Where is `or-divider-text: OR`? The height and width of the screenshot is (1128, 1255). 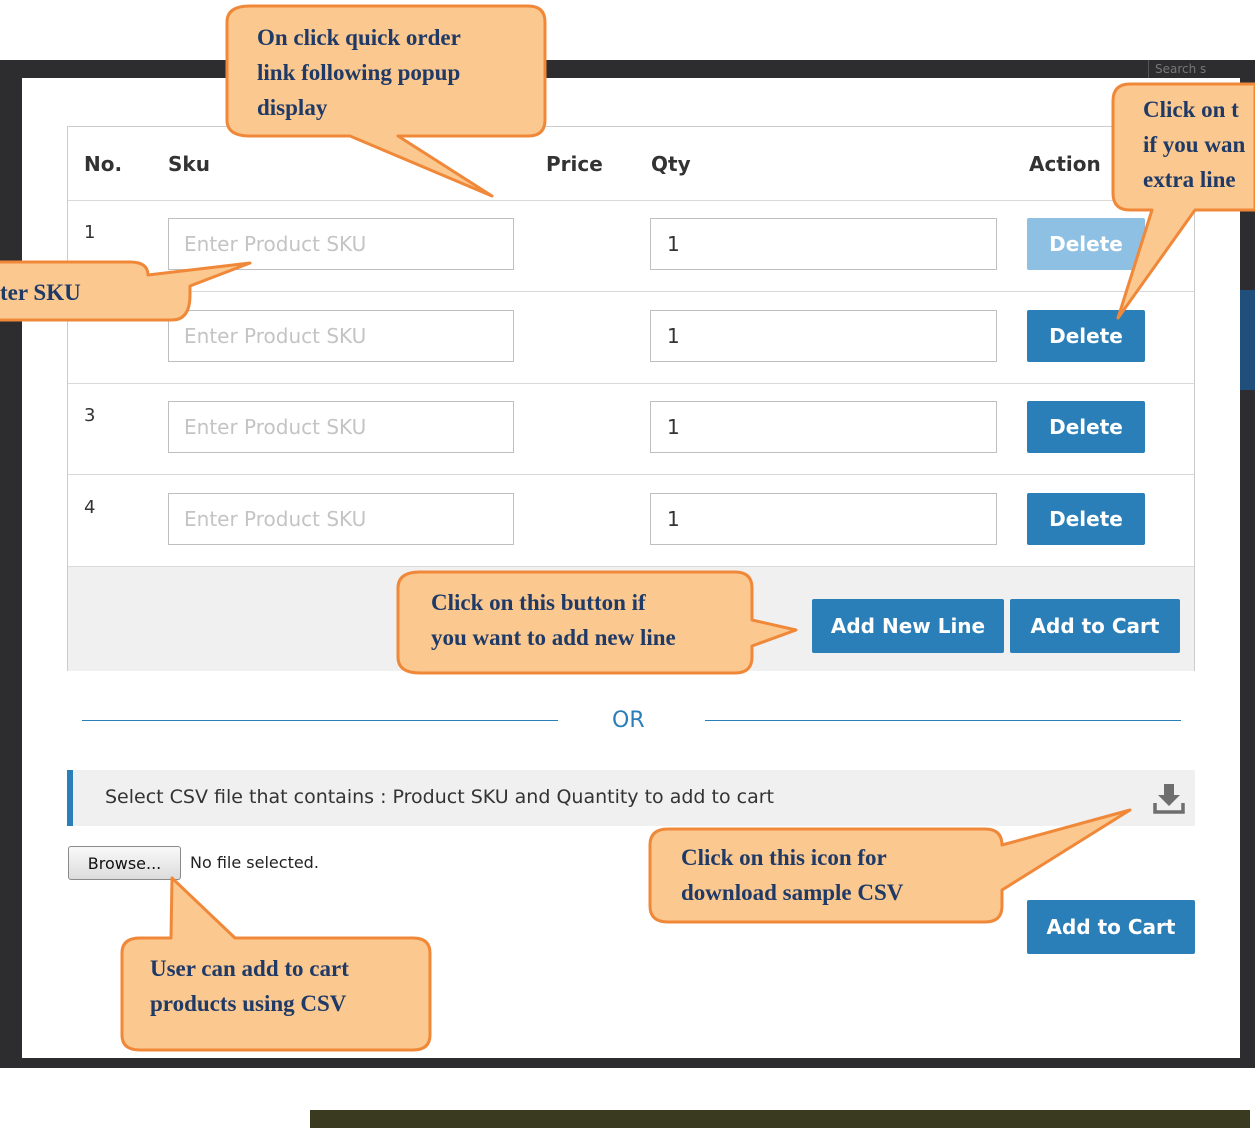 or-divider-text: OR is located at coordinates (628, 720).